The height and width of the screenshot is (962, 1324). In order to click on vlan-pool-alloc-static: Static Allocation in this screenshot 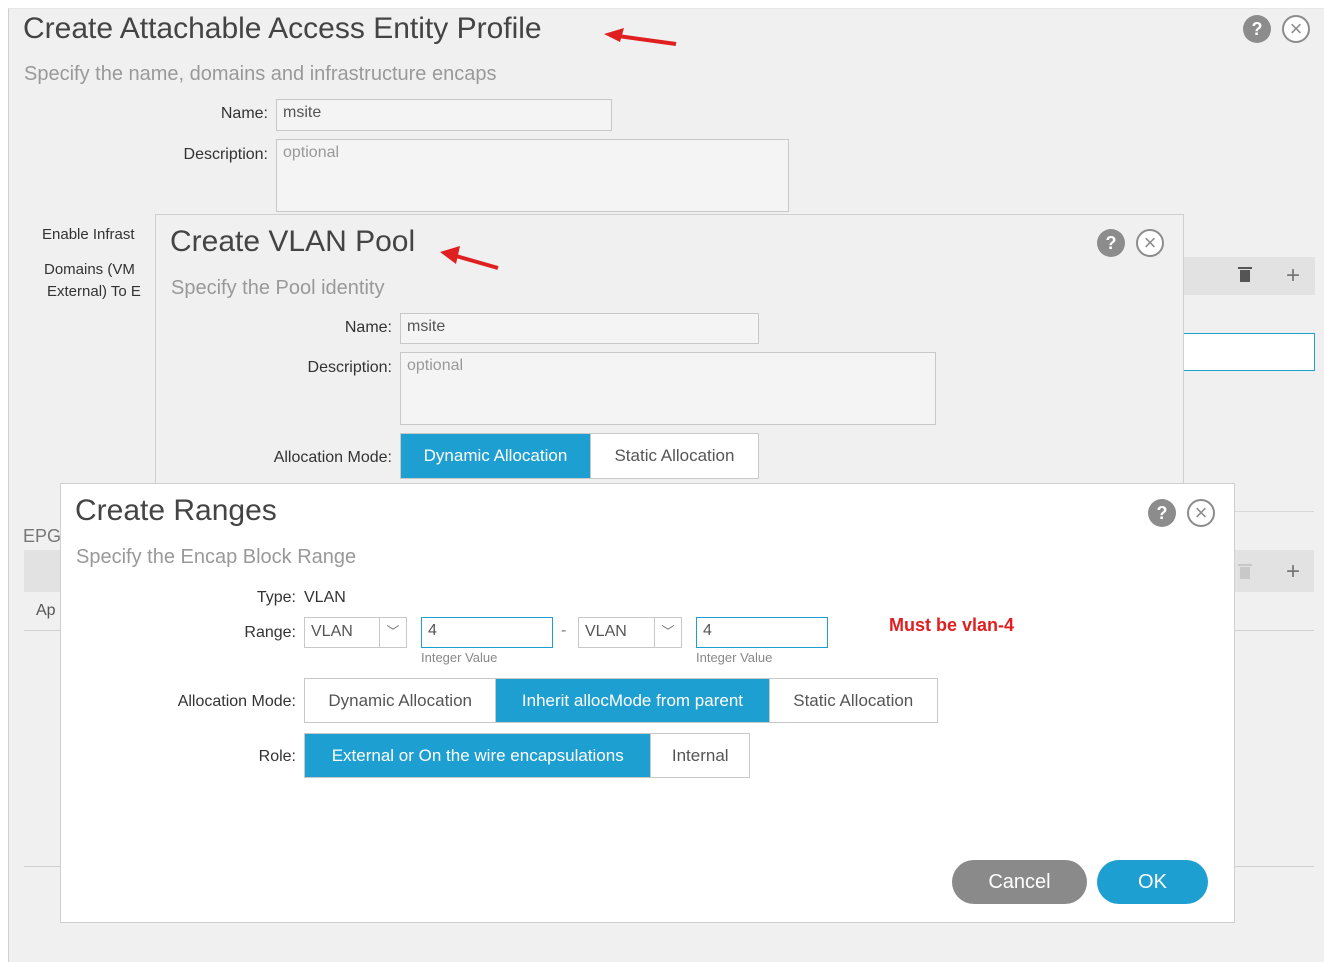, I will do `click(674, 456)`.